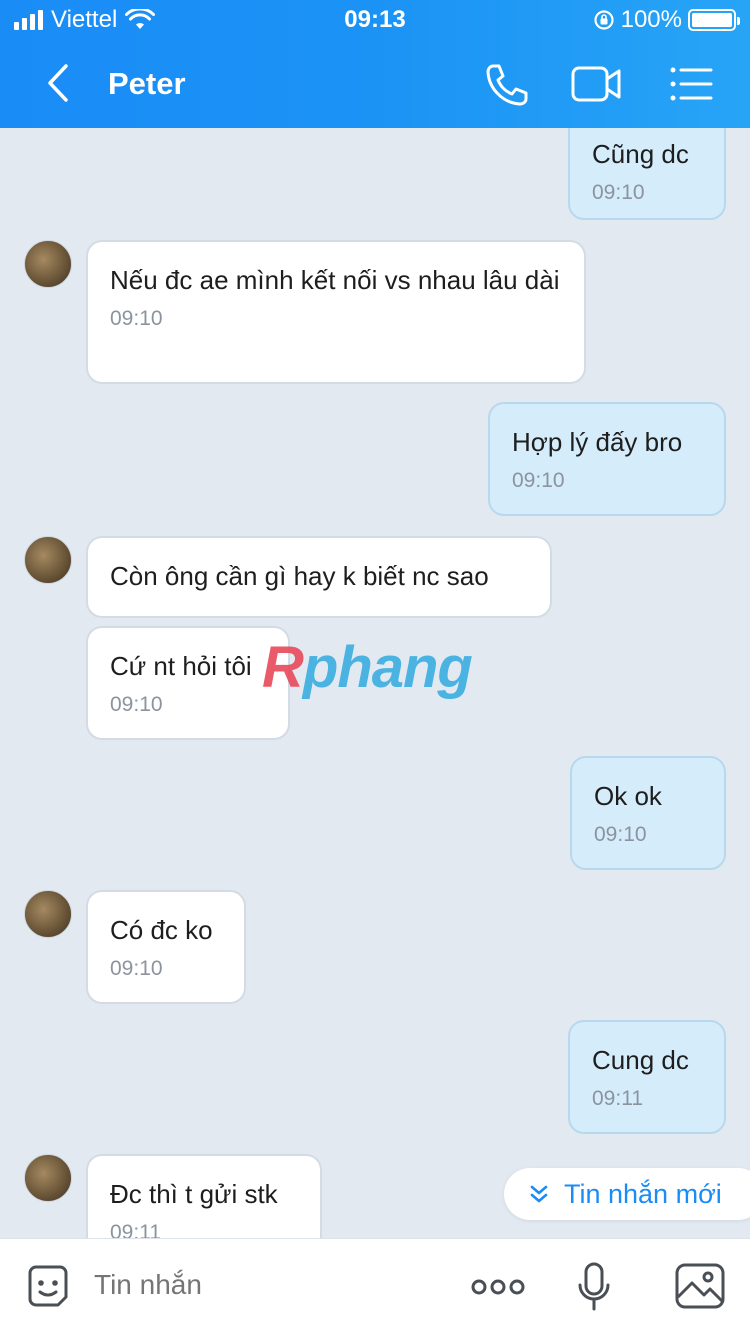 Image resolution: width=750 pixels, height=1334 pixels. I want to click on nav-bar: Peter, so click(375, 84).